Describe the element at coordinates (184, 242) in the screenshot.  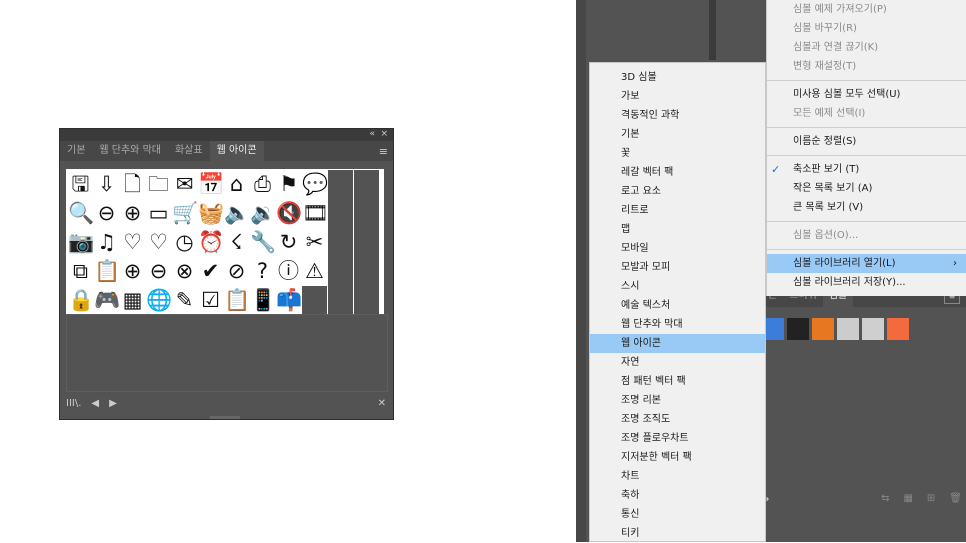
I see `clock-icon: ◷` at that location.